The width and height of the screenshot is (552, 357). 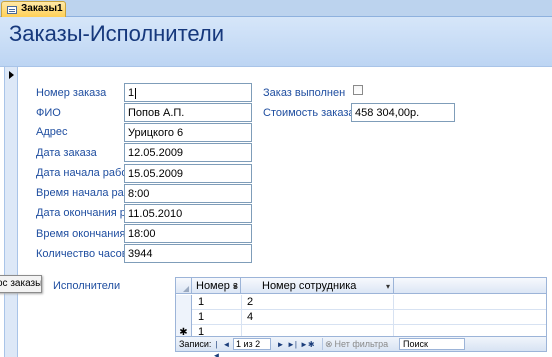 What do you see at coordinates (188, 253) in the screenshot?
I see `hours-field: 3944` at bounding box center [188, 253].